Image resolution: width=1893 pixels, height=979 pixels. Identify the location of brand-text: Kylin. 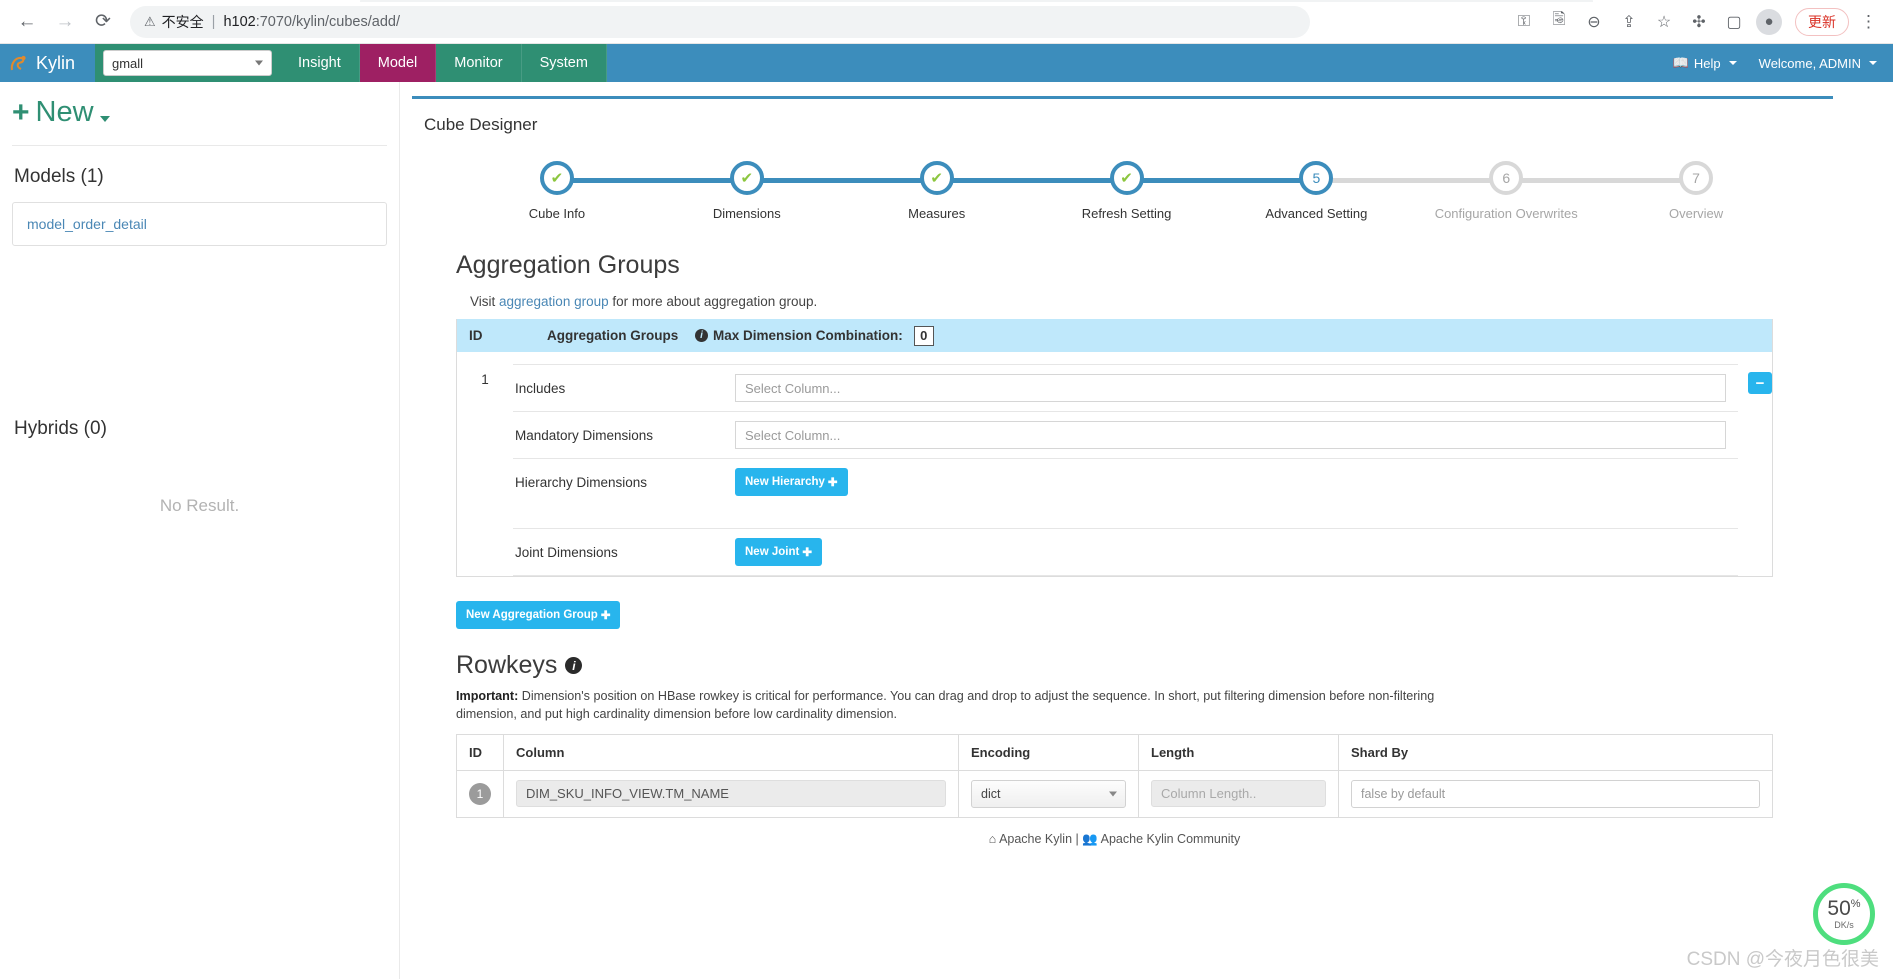
(56, 62).